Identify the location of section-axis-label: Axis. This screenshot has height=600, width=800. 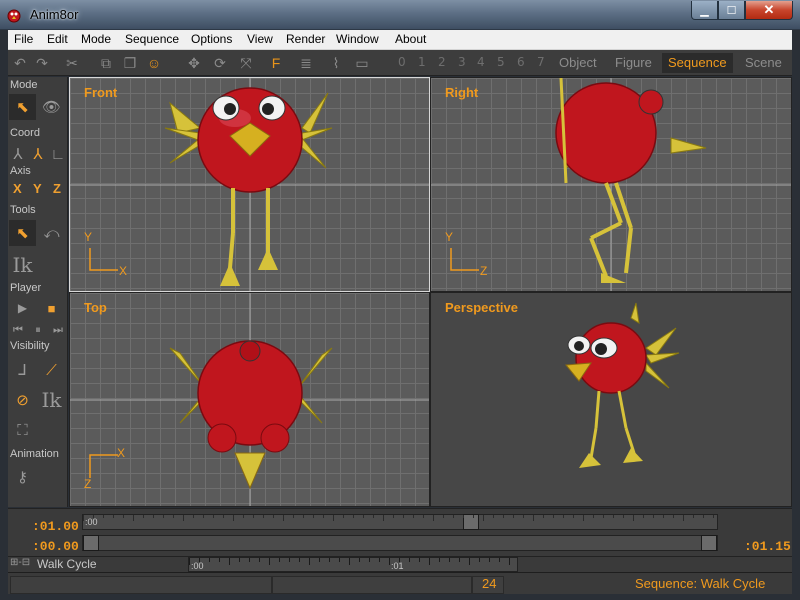
(20, 171).